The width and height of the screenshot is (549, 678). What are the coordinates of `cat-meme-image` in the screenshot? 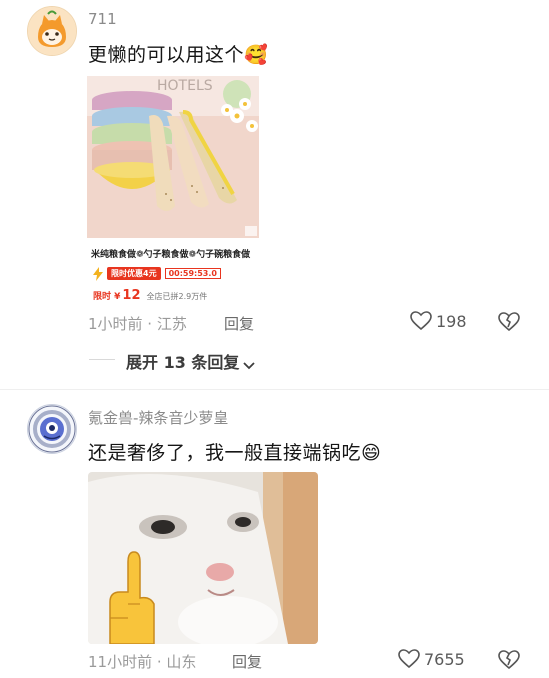 It's located at (203, 558).